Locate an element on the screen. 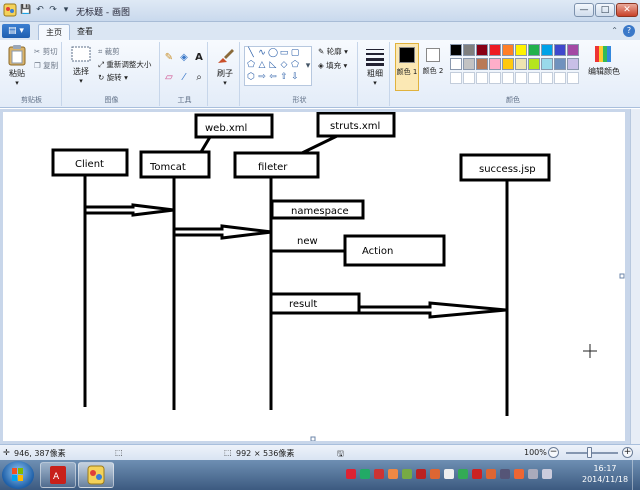  taskbar-paint is located at coordinates (96, 475).